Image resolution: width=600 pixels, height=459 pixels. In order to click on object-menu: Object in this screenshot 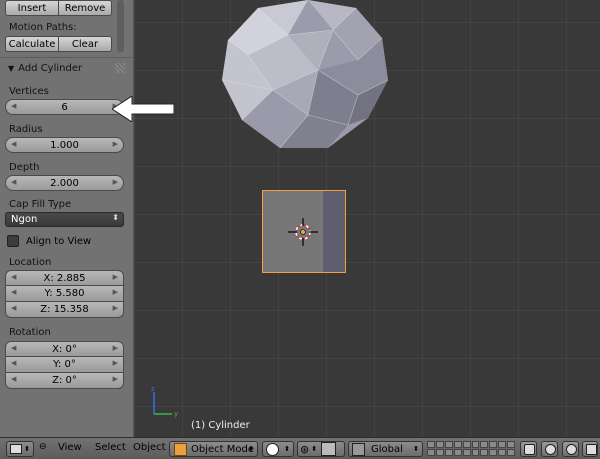, I will do `click(149, 447)`.